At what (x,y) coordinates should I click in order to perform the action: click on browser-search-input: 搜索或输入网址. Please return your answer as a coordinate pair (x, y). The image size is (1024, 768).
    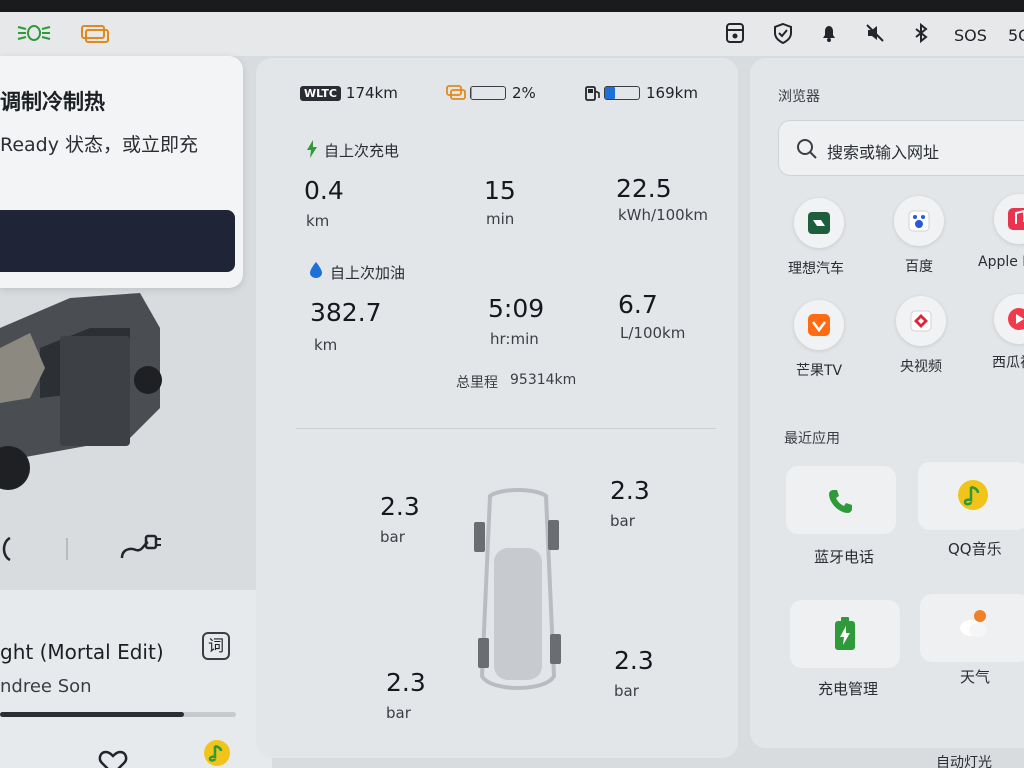
    Looking at the image, I should click on (901, 148).